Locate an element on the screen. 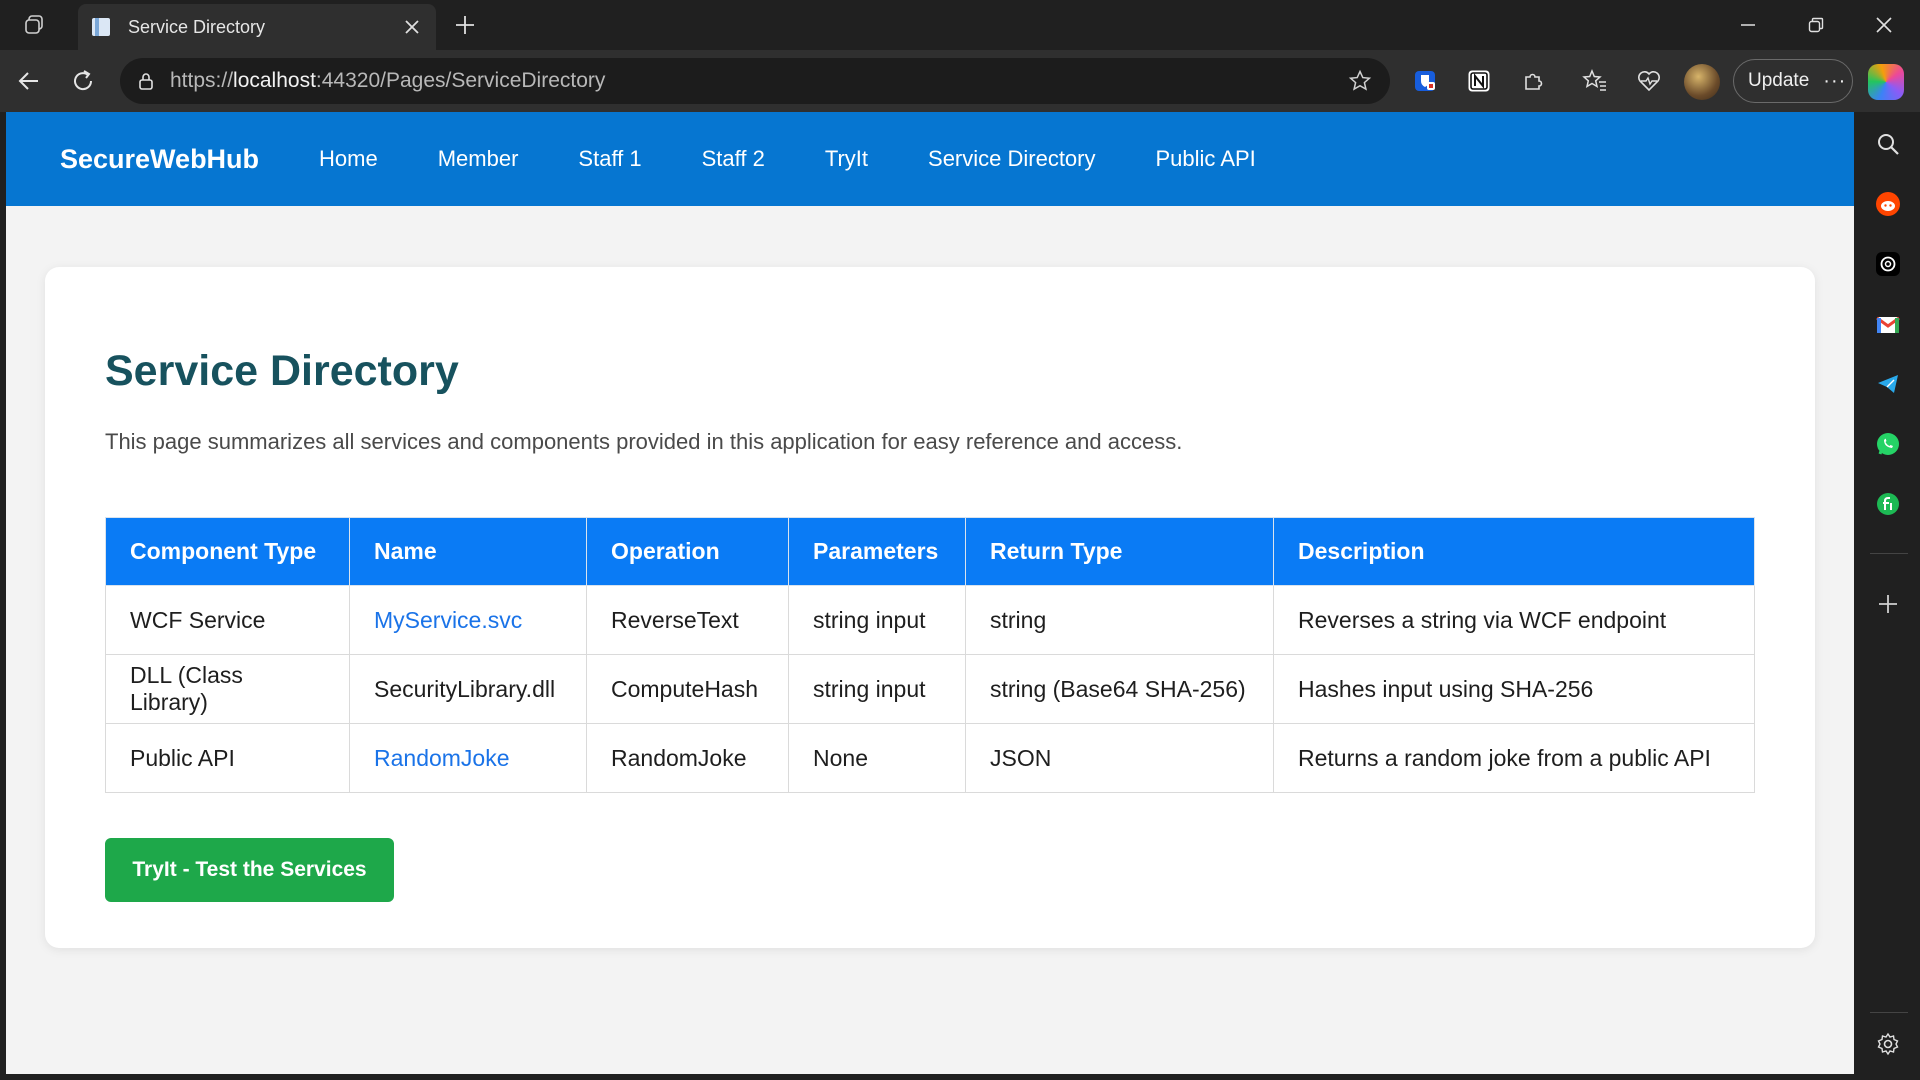 This screenshot has width=1920, height=1080. browser-tab-active: Service Directory is located at coordinates (257, 27).